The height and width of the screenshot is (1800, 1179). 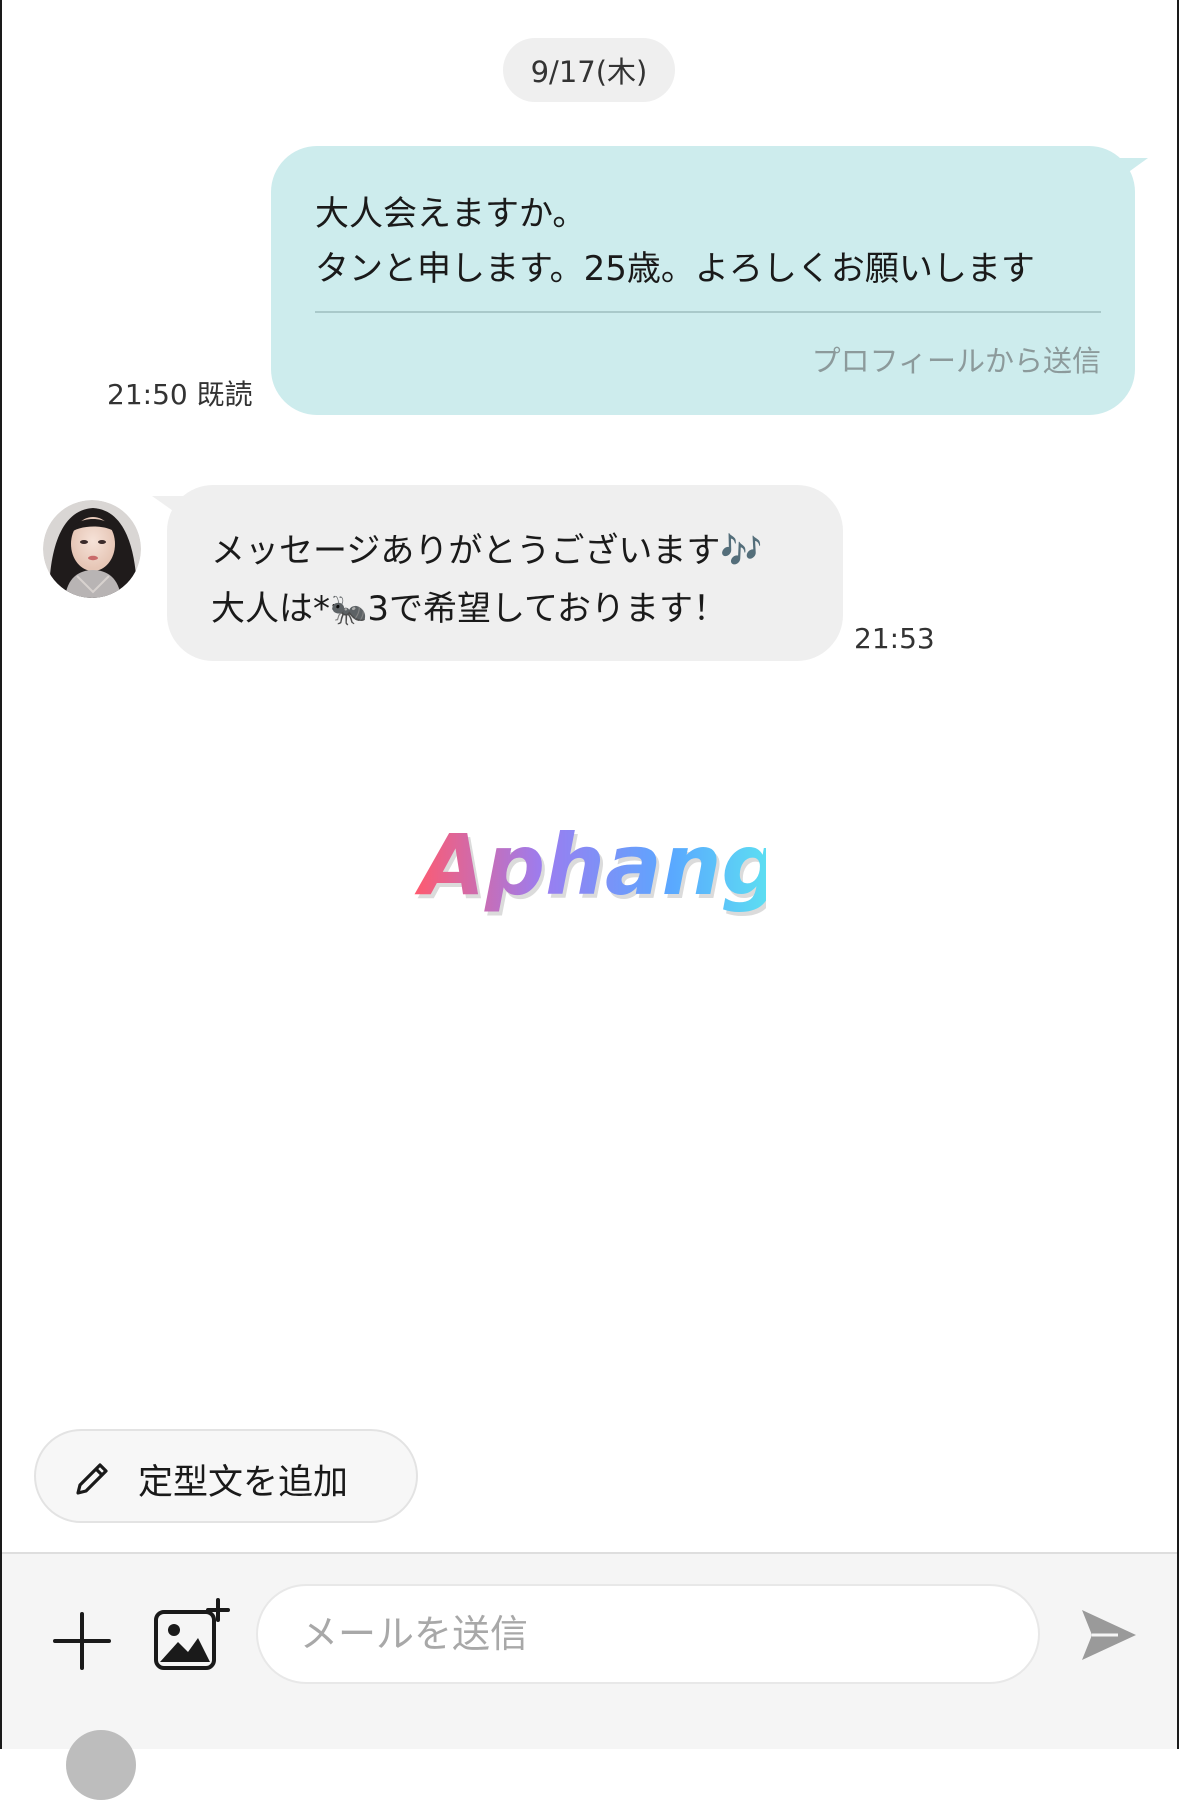 I want to click on avatar-photo-icon, so click(x=92, y=549).